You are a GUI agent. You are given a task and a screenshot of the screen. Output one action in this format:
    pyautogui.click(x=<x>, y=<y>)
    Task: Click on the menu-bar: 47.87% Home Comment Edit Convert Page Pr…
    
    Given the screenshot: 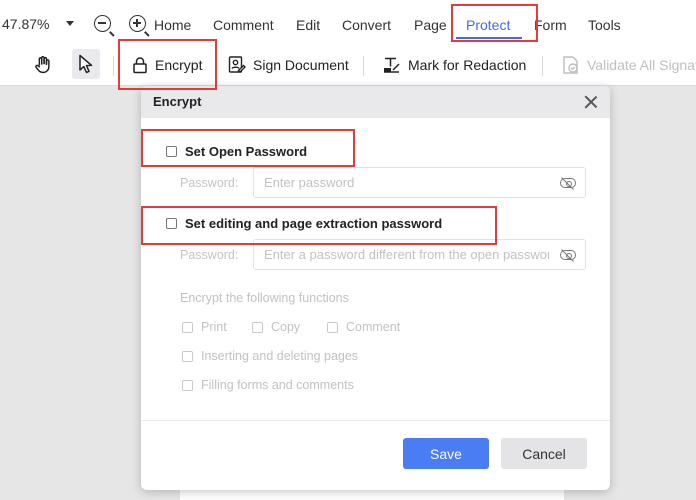 What is the action you would take?
    pyautogui.click(x=348, y=23)
    